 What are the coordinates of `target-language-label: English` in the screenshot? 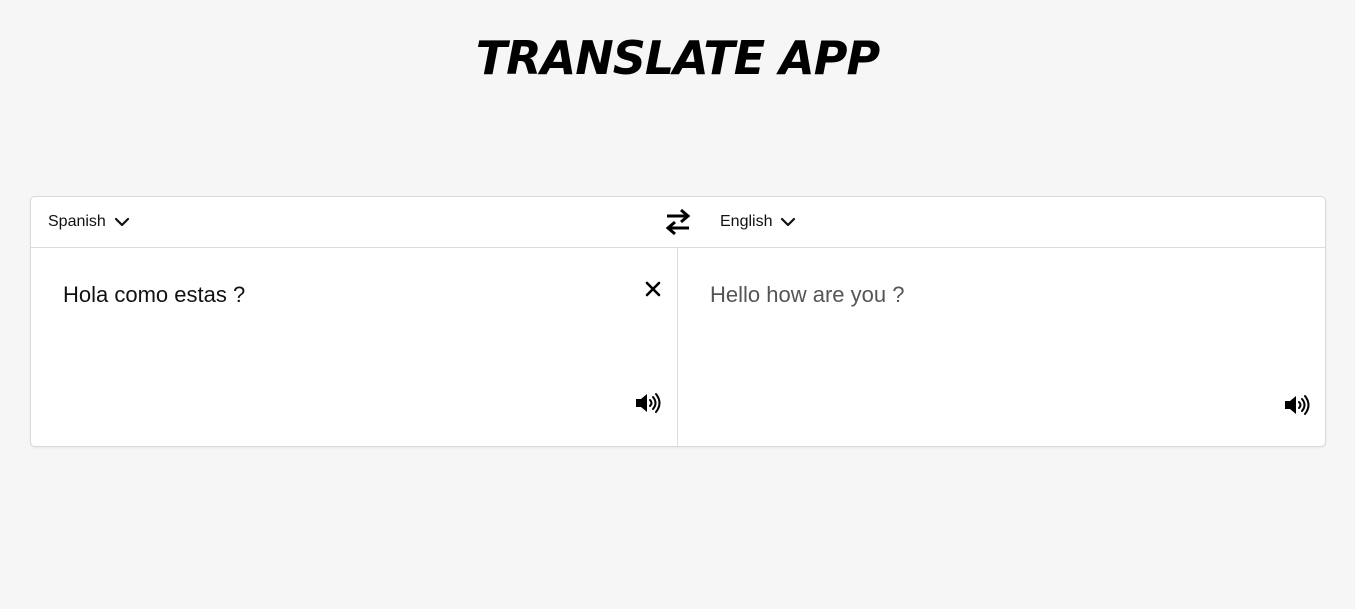 It's located at (746, 221).